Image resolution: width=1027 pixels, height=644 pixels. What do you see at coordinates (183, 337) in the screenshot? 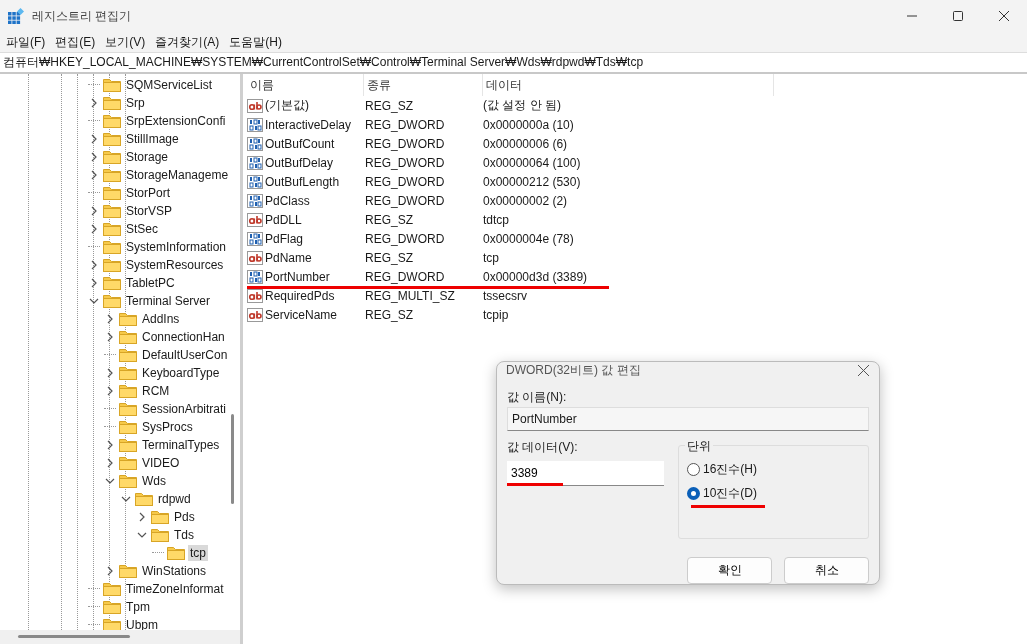
I see `tree-item: ConnectionHan` at bounding box center [183, 337].